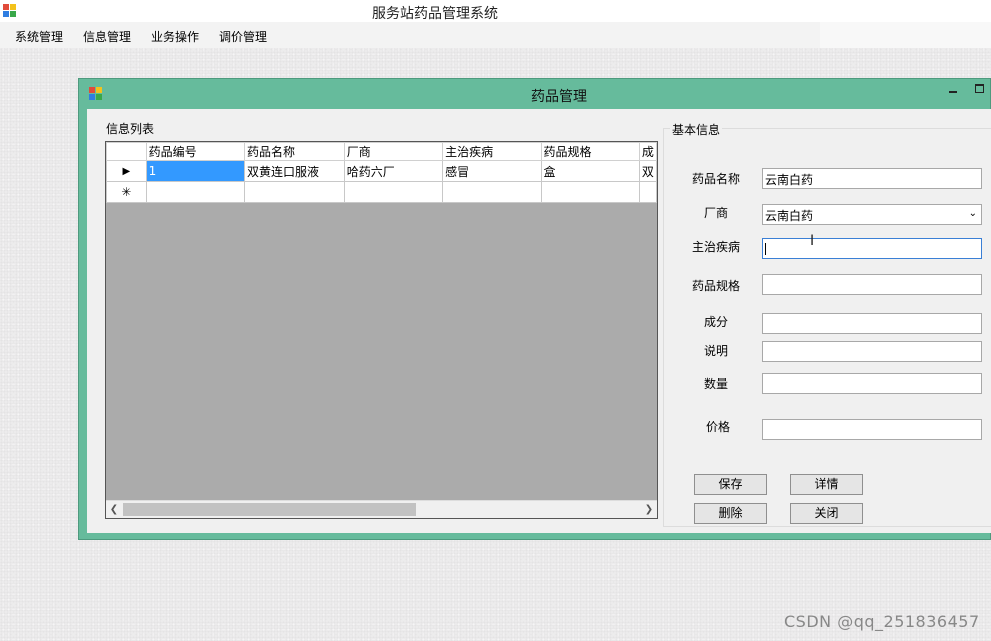  I want to click on column-header: 药品编号, so click(195, 151).